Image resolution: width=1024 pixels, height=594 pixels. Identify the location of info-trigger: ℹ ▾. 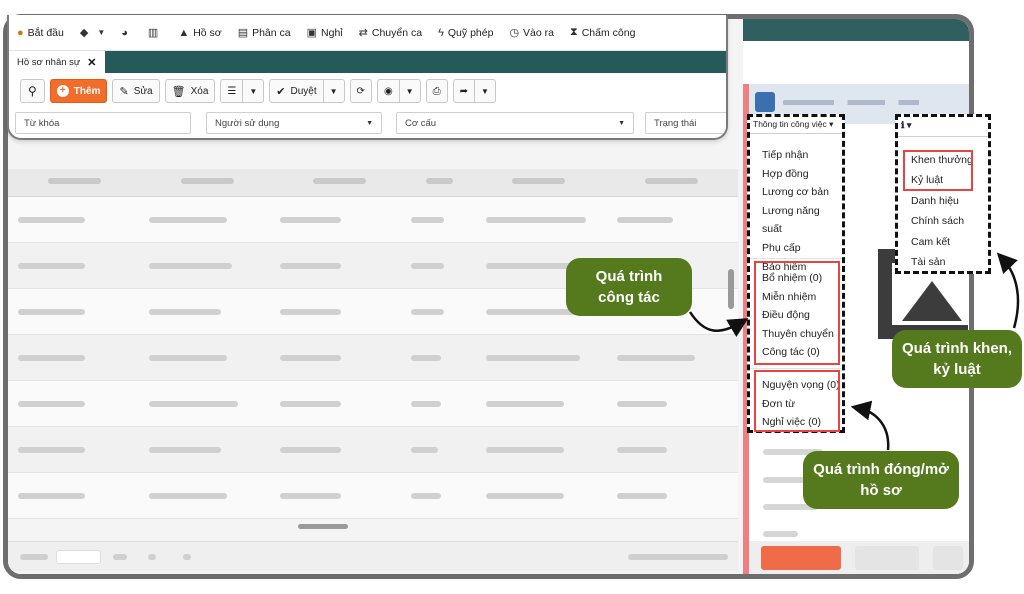
(906, 125).